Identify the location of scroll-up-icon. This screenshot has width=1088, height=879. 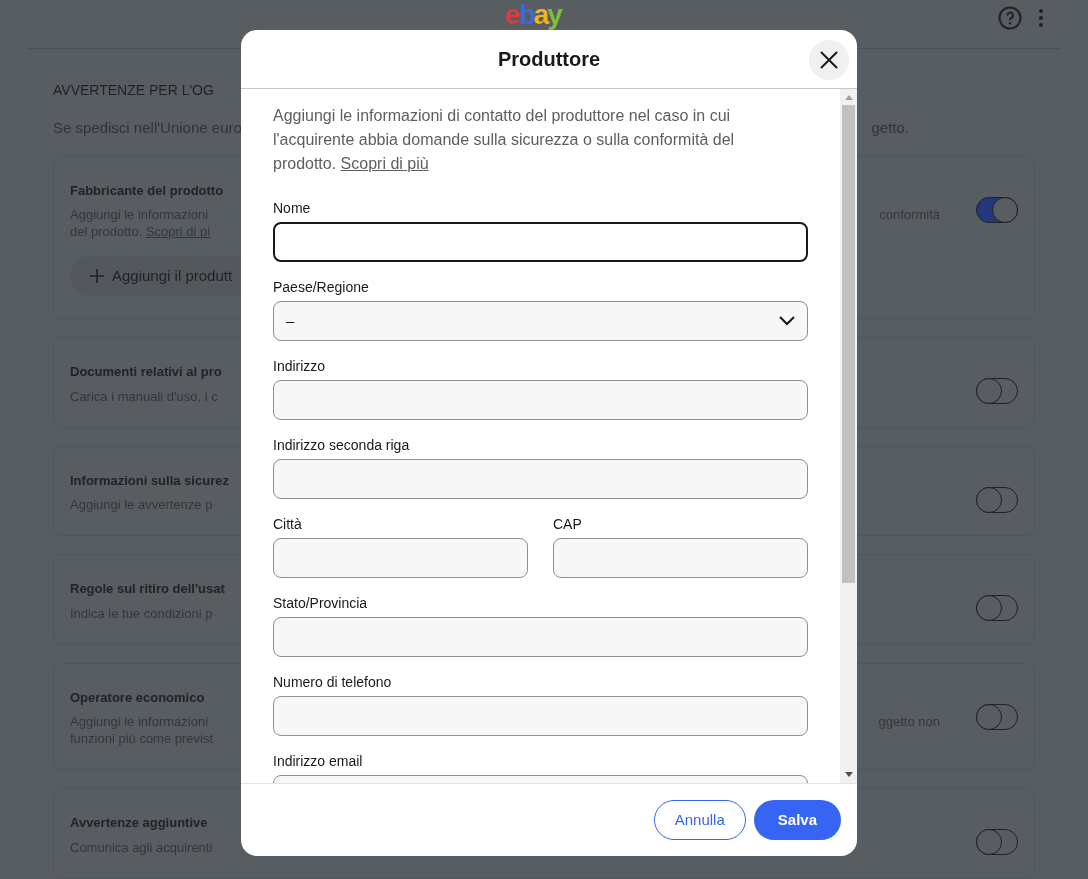
(848, 97).